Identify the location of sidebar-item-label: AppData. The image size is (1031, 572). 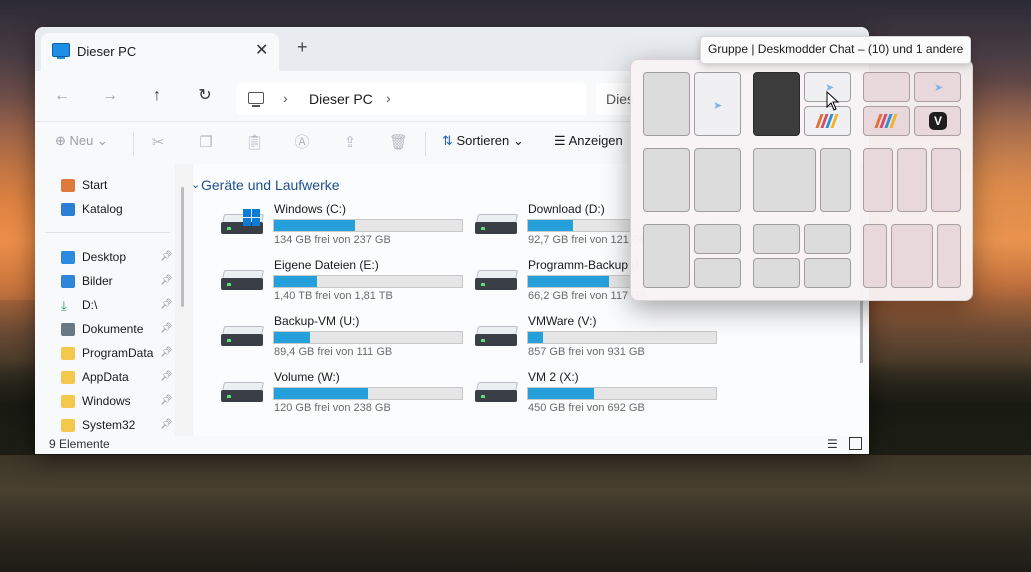
(105, 377).